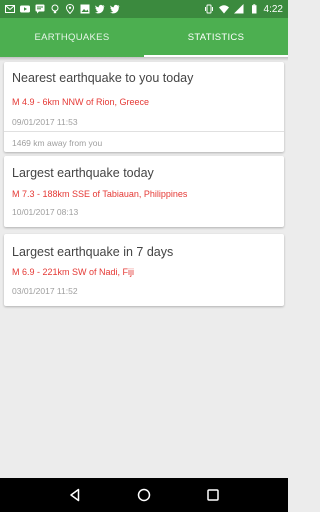 The height and width of the screenshot is (512, 320). Describe the element at coordinates (45, 122) in the screenshot. I see `card-date: 09/01/2017 11:53` at that location.